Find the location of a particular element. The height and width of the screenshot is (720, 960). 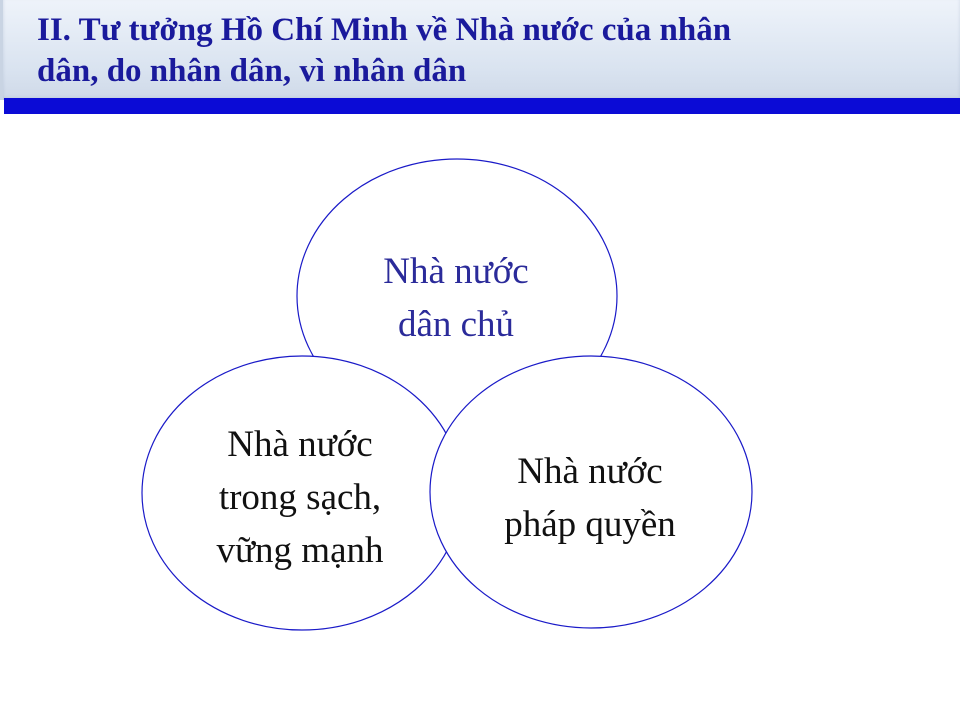

label-left-line-1: Nhà nước is located at coordinates (300, 444).